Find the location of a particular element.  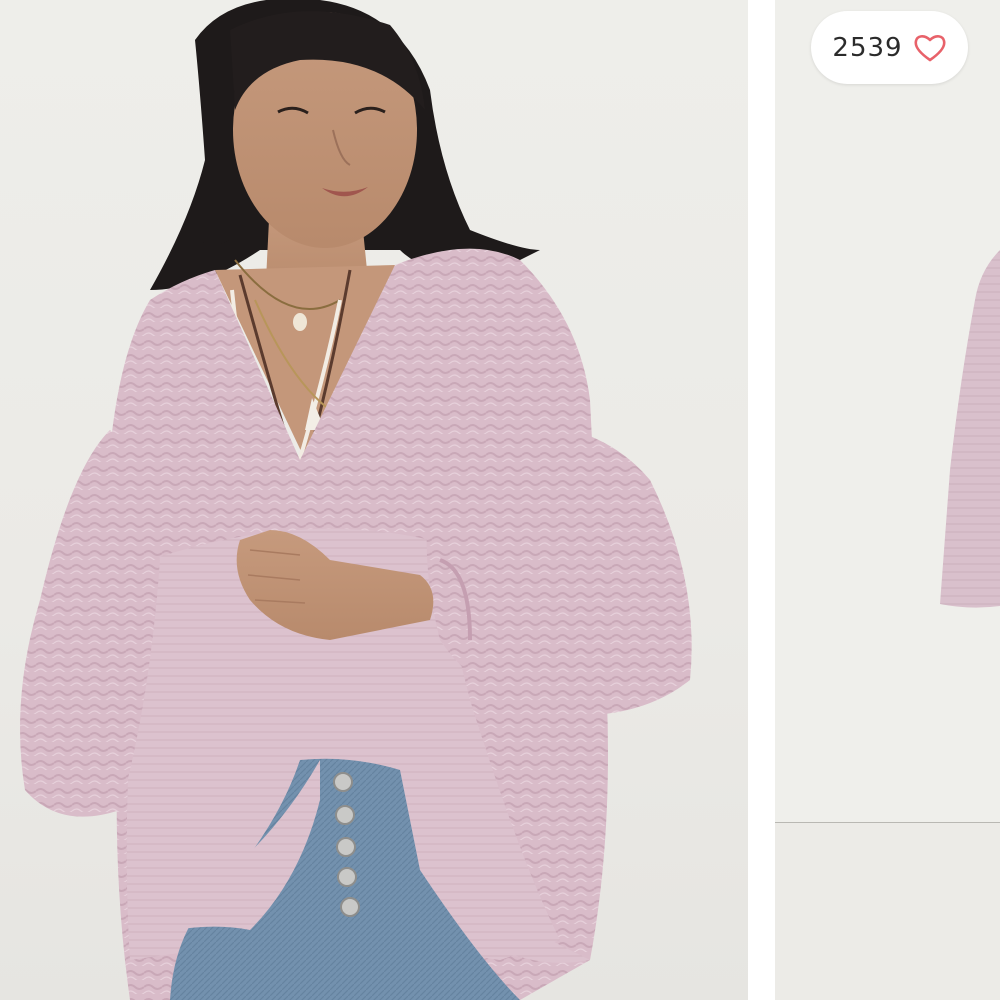

likes-count: 2539 is located at coordinates (867, 47).